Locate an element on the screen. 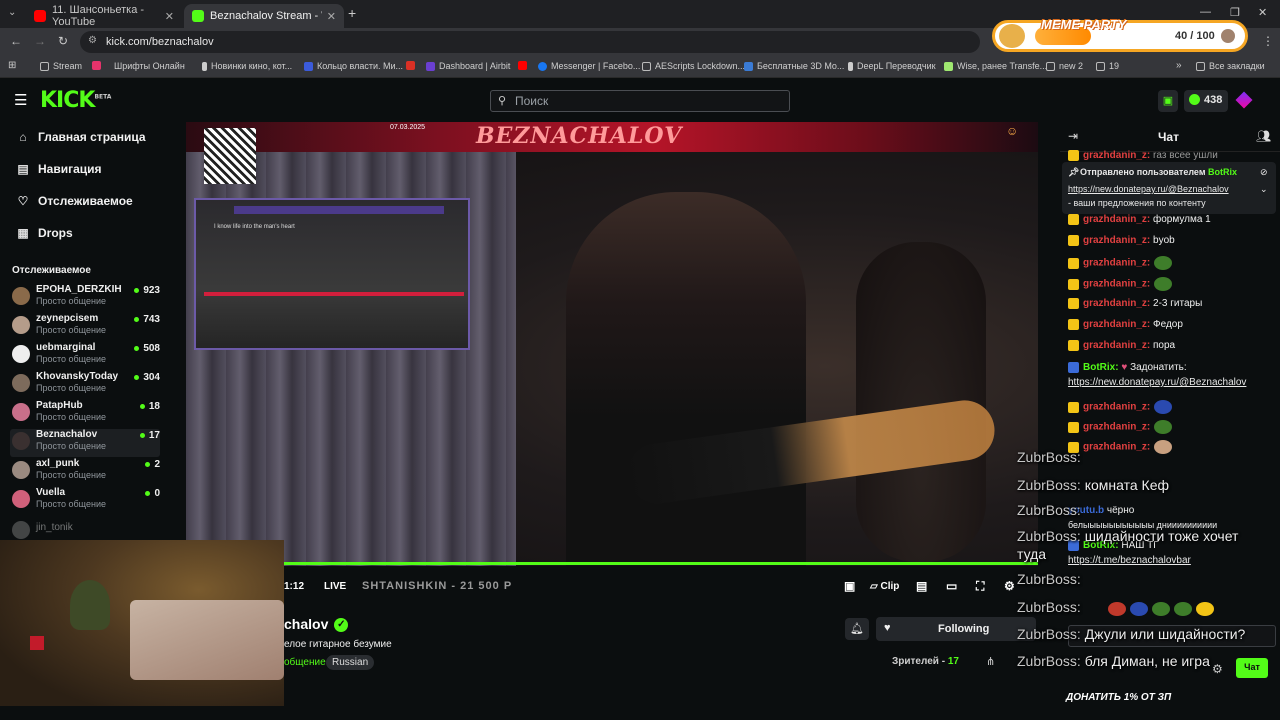 This screenshot has height=720, width=1280. url-field: ⚙ kick.com/beznachalov is located at coordinates (530, 42).